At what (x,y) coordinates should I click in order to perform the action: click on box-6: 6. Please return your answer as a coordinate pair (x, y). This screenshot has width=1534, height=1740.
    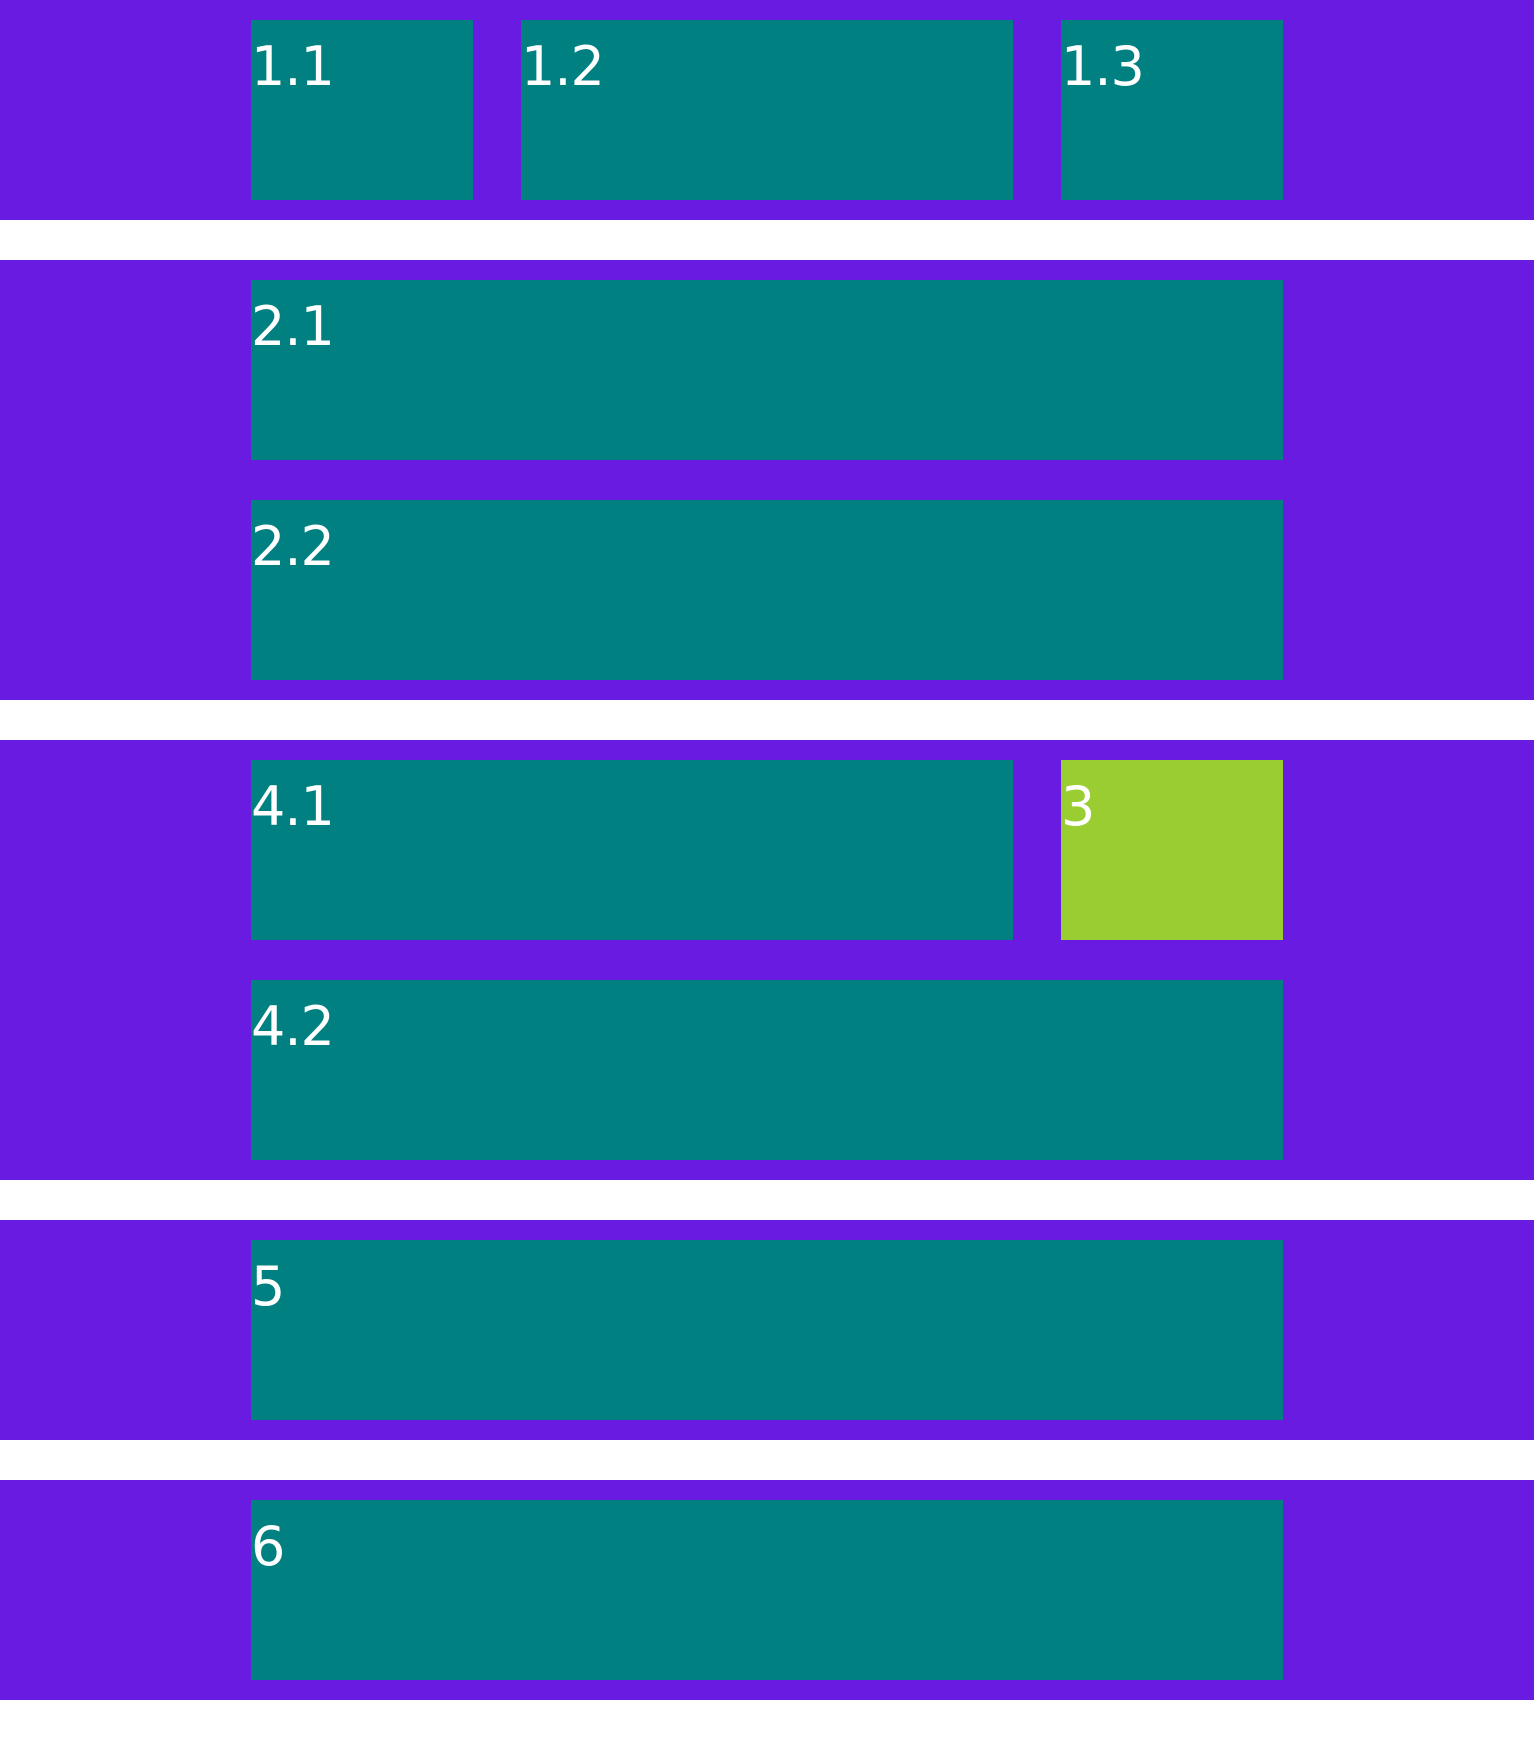
    Looking at the image, I should click on (767, 1590).